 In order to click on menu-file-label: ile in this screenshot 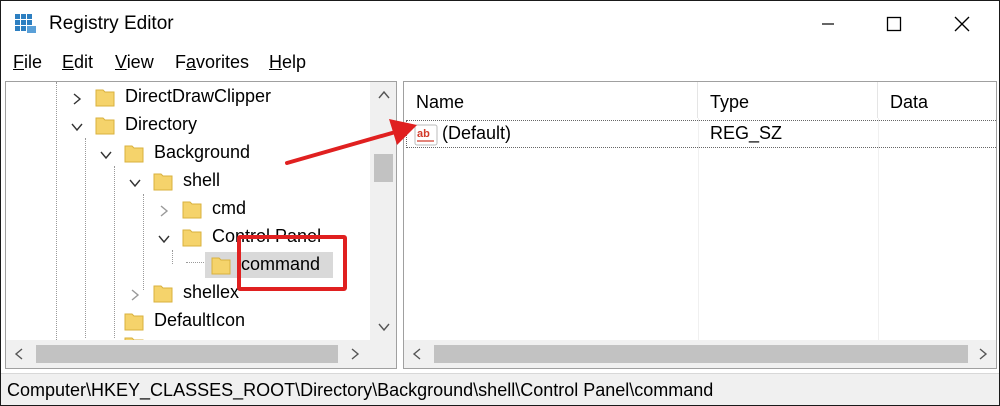, I will do `click(33, 62)`.